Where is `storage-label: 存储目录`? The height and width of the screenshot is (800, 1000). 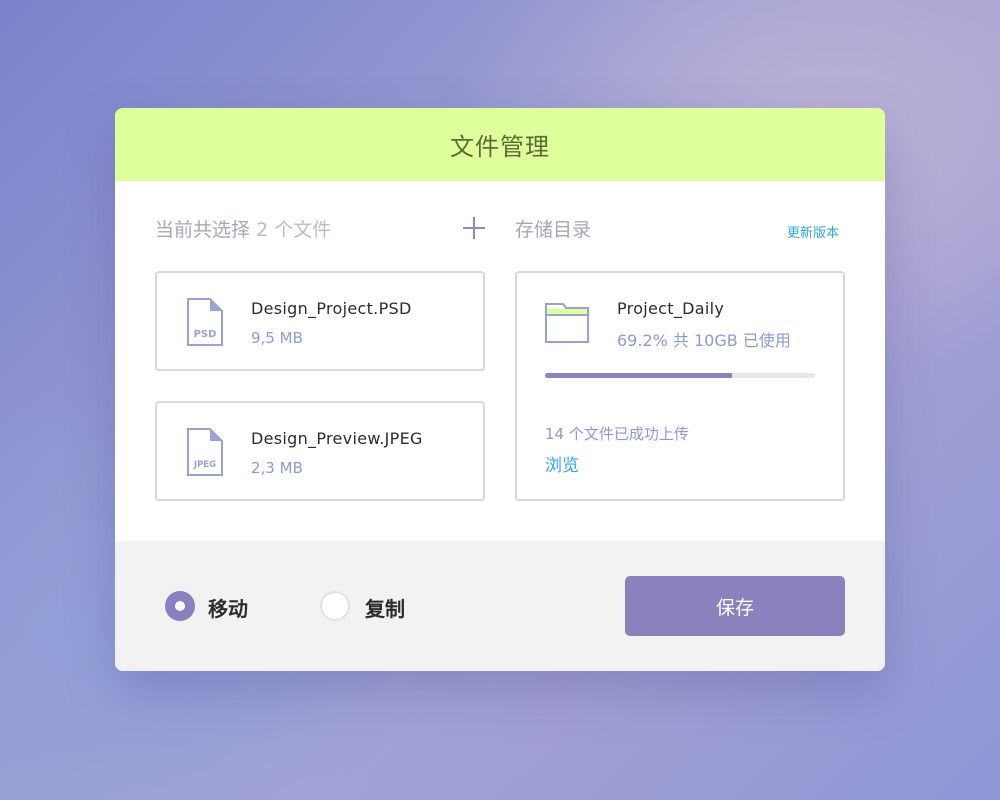
storage-label: 存储目录 is located at coordinates (553, 230).